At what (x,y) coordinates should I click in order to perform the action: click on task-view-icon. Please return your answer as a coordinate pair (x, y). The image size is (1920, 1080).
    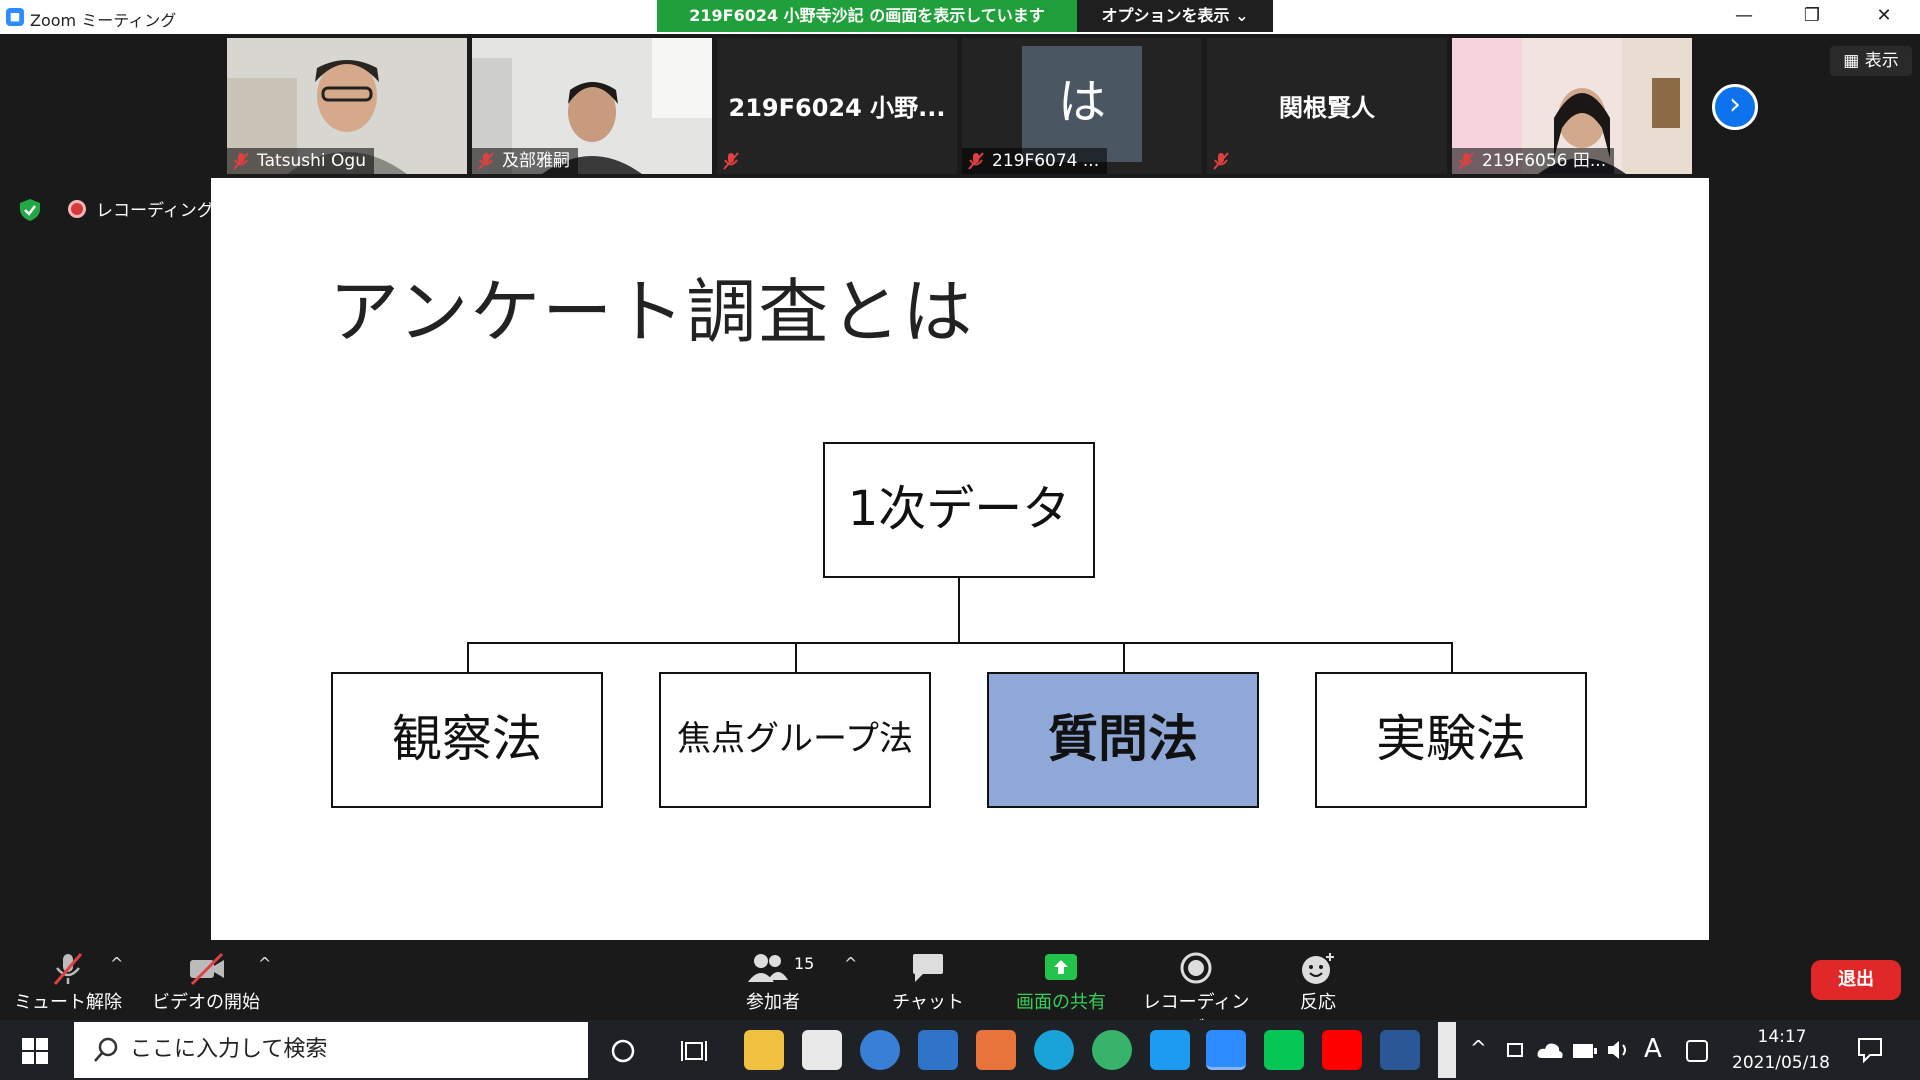
    Looking at the image, I should click on (694, 1051).